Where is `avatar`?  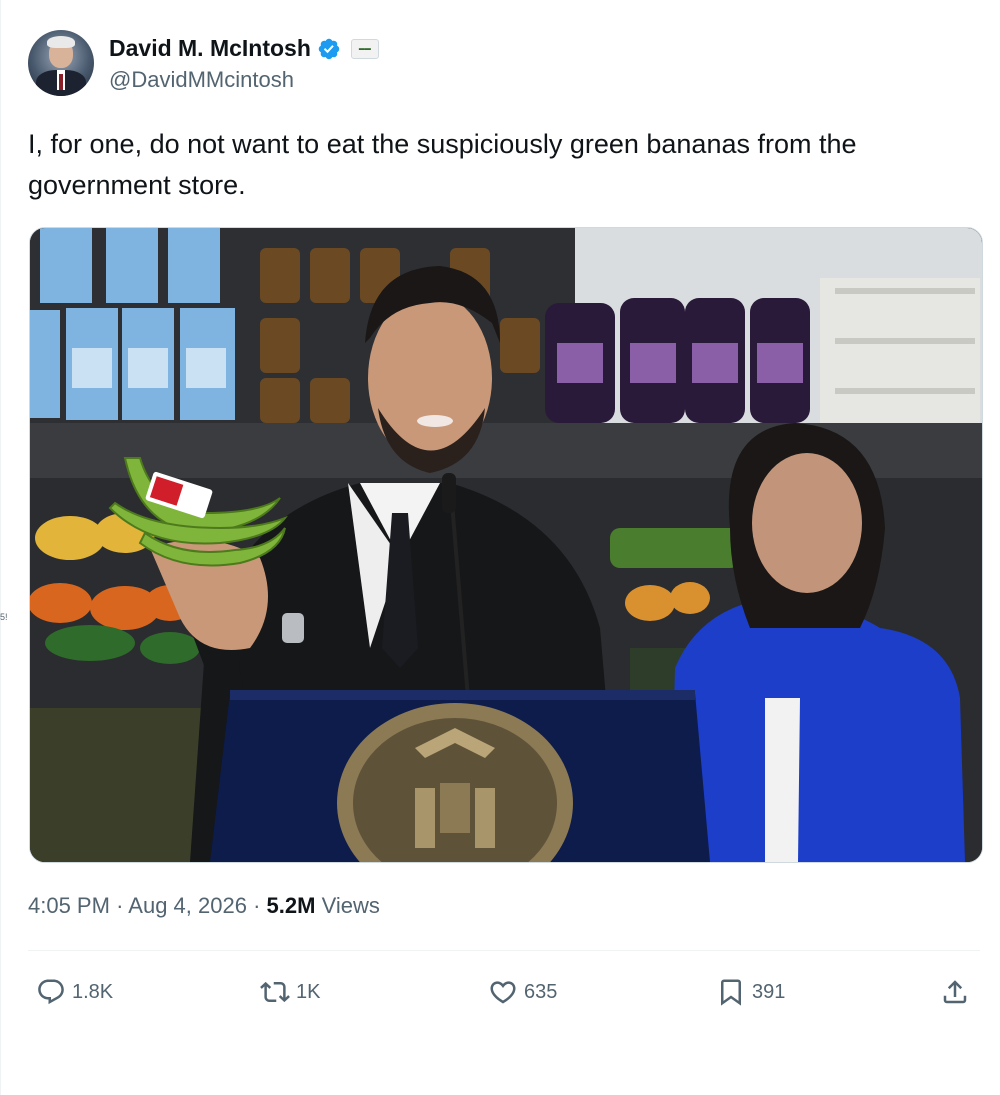 avatar is located at coordinates (61, 63).